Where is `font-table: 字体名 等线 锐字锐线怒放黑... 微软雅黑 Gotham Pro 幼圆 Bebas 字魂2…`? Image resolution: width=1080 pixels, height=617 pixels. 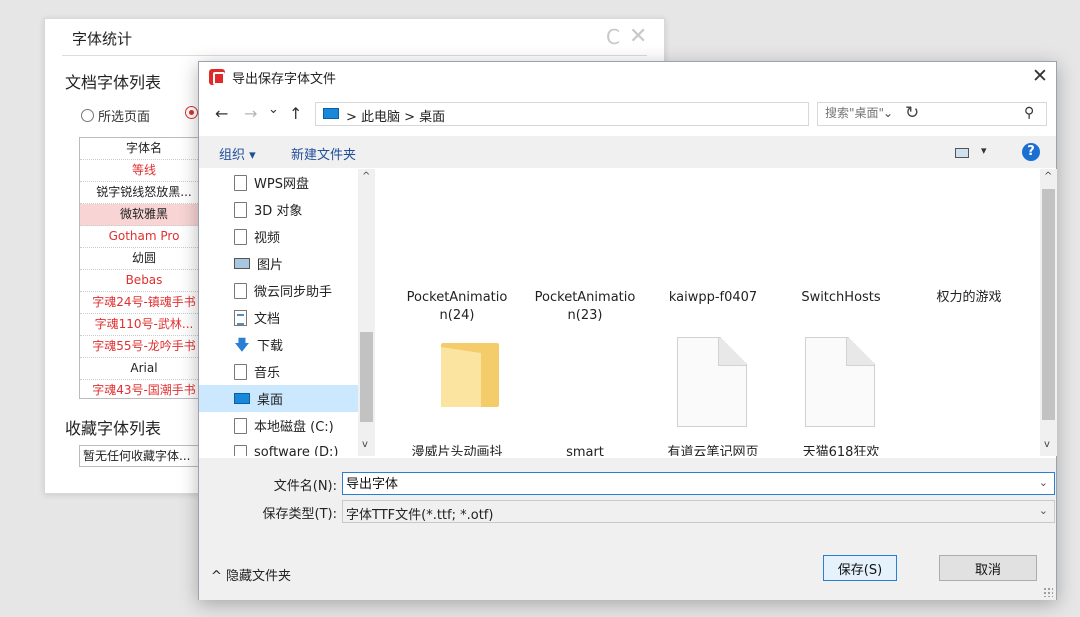
font-table: 字体名 等线 锐字锐线怒放黑... 微软雅黑 Gotham Pro 幼圆 Bebas 字魂2… is located at coordinates (144, 268).